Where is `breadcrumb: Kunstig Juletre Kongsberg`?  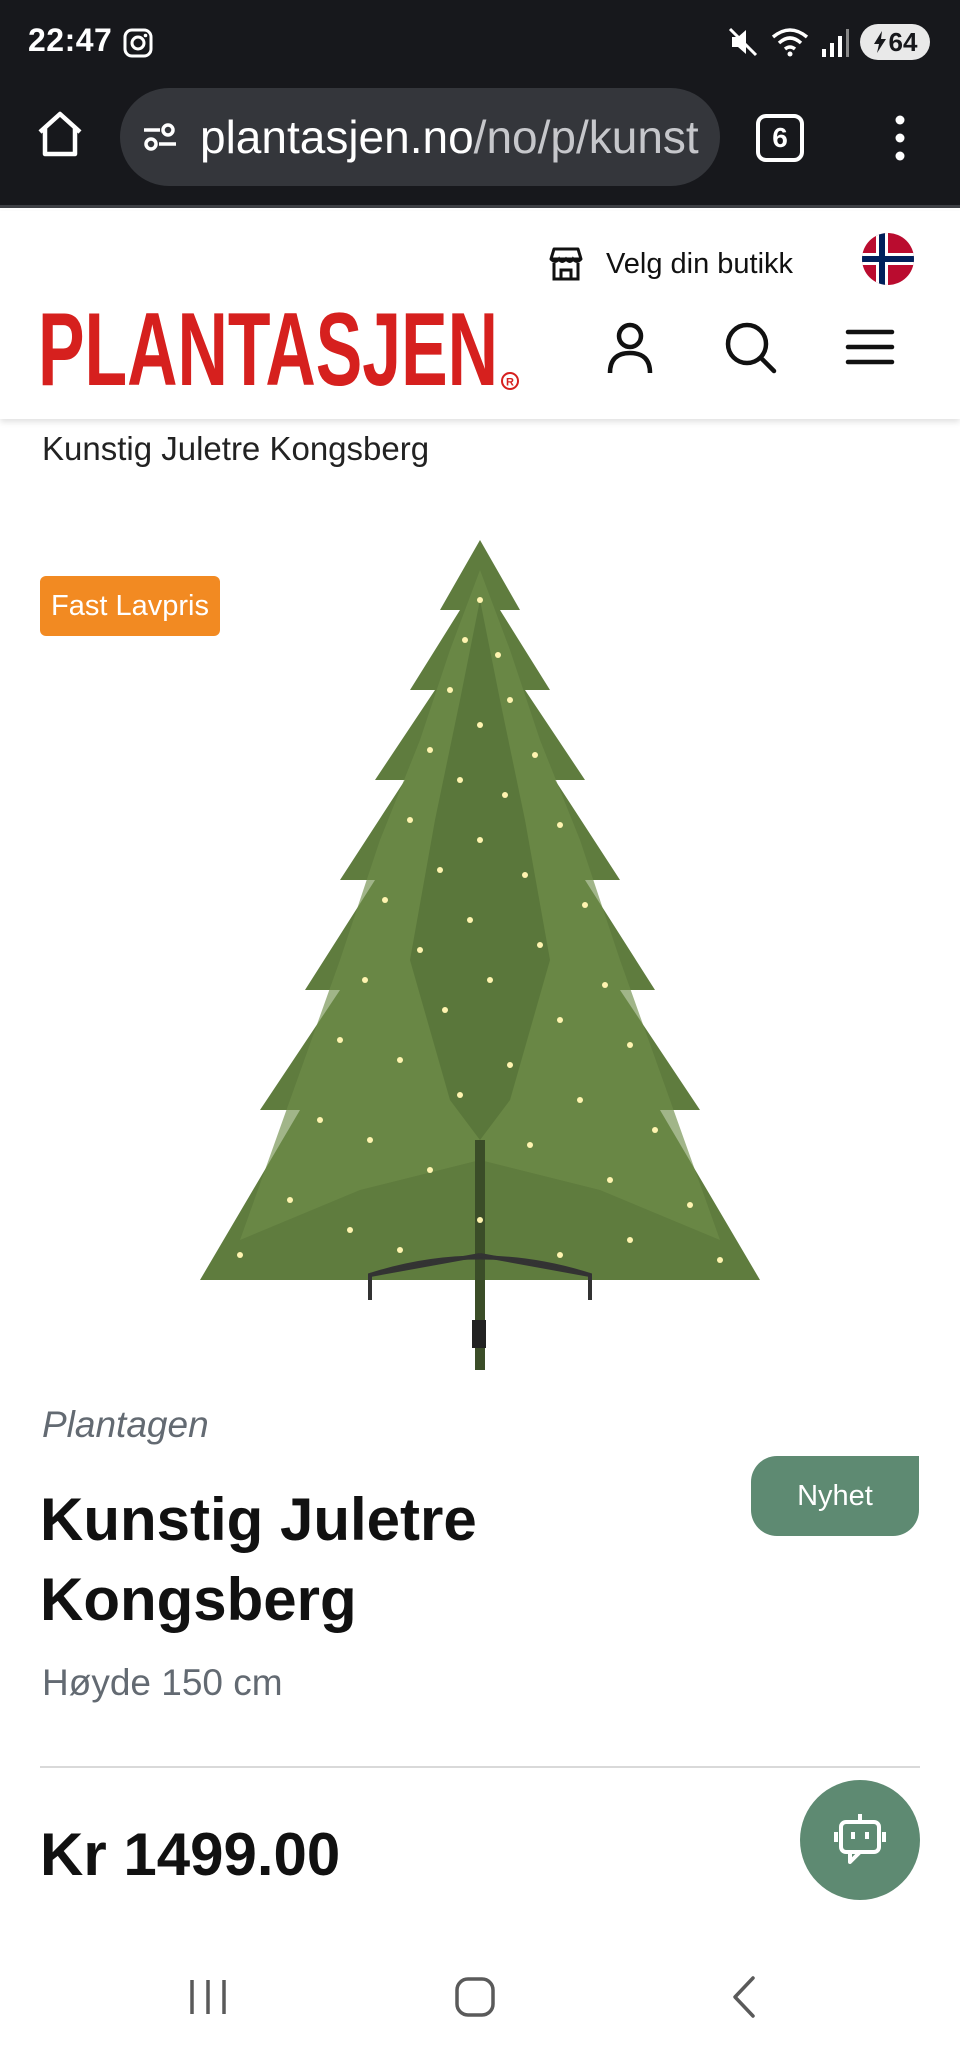 breadcrumb: Kunstig Juletre Kongsberg is located at coordinates (235, 449).